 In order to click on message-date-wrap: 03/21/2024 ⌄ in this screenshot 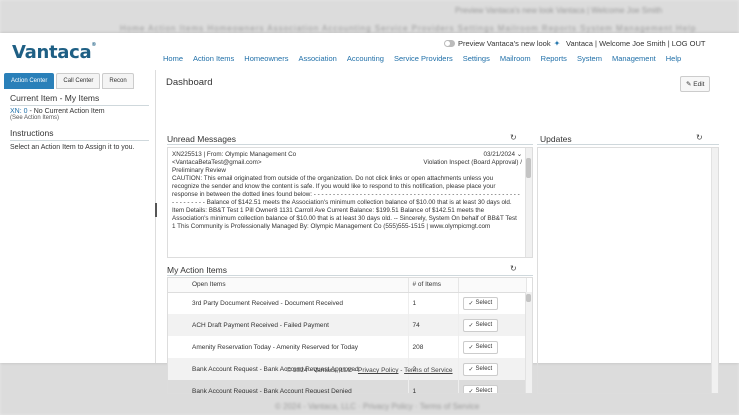, I will do `click(502, 155)`.